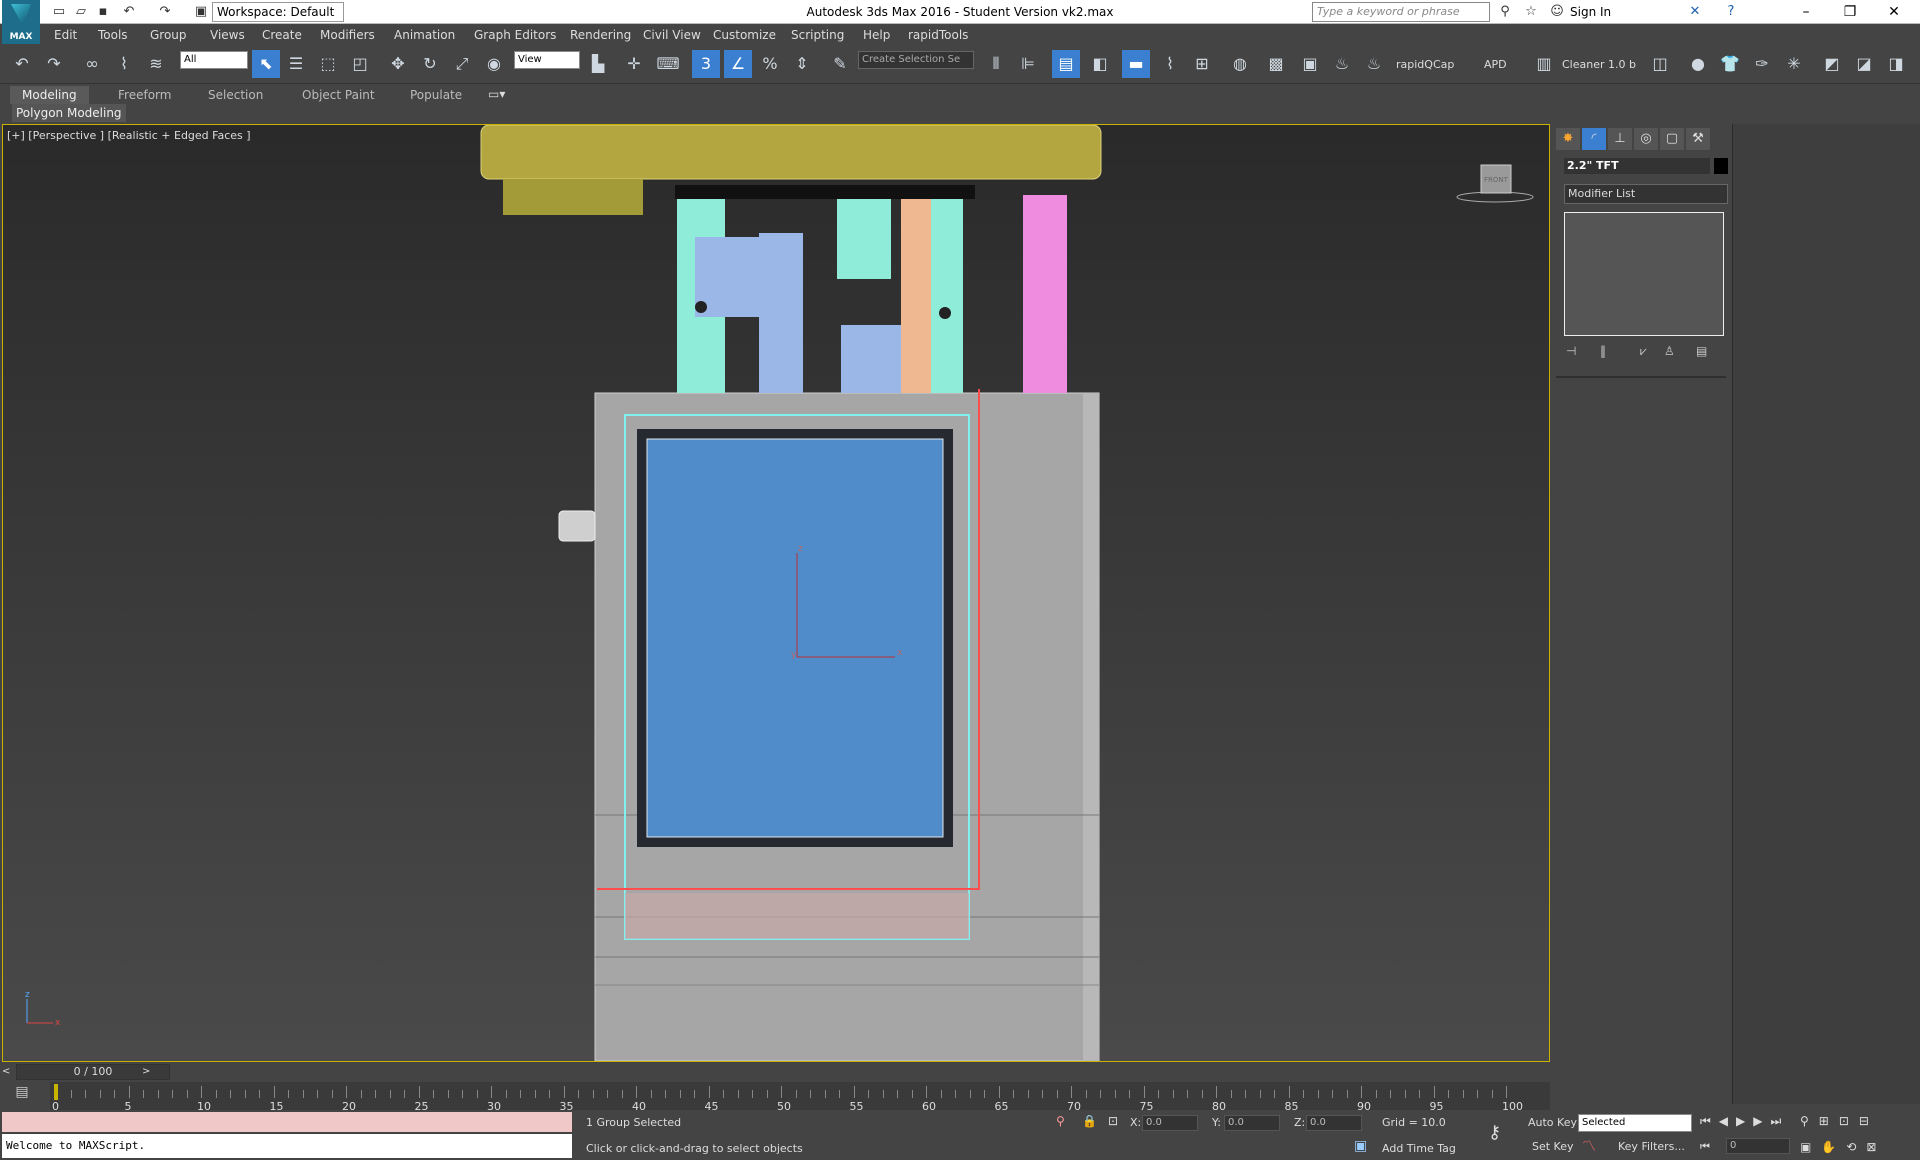 The image size is (1920, 1160). Describe the element at coordinates (1170, 64) in the screenshot. I see `curve-editor-icon: ⌇` at that location.